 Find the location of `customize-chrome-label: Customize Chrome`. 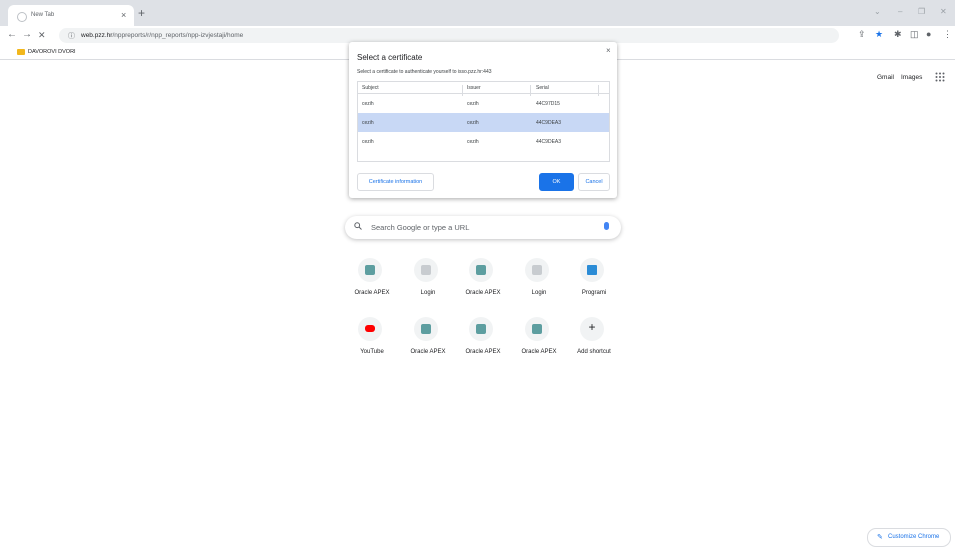

customize-chrome-label: Customize Chrome is located at coordinates (914, 537).